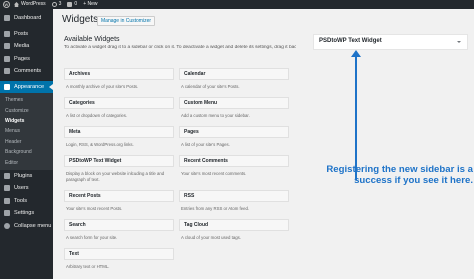 The height and width of the screenshot is (279, 474). I want to click on chevron-down-icon, so click(459, 42).